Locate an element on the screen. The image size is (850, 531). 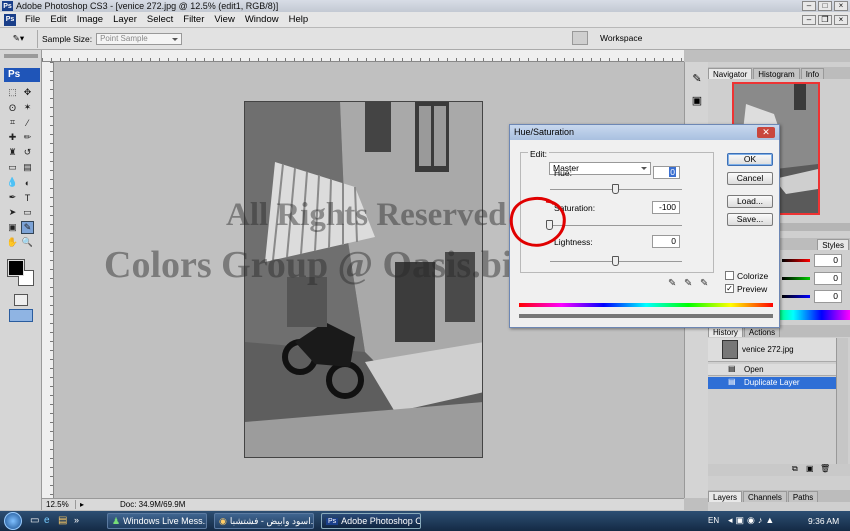
tab-channels: Channels is located at coordinates (765, 496).